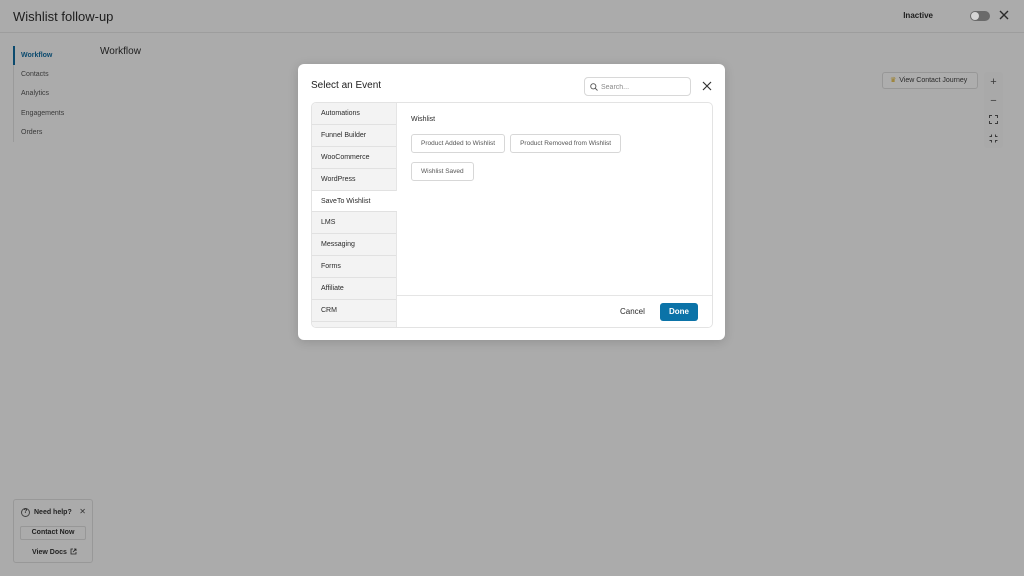 The height and width of the screenshot is (576, 1024). Describe the element at coordinates (51, 113) in the screenshot. I see `sidebar-item-engagements: Engagements` at that location.